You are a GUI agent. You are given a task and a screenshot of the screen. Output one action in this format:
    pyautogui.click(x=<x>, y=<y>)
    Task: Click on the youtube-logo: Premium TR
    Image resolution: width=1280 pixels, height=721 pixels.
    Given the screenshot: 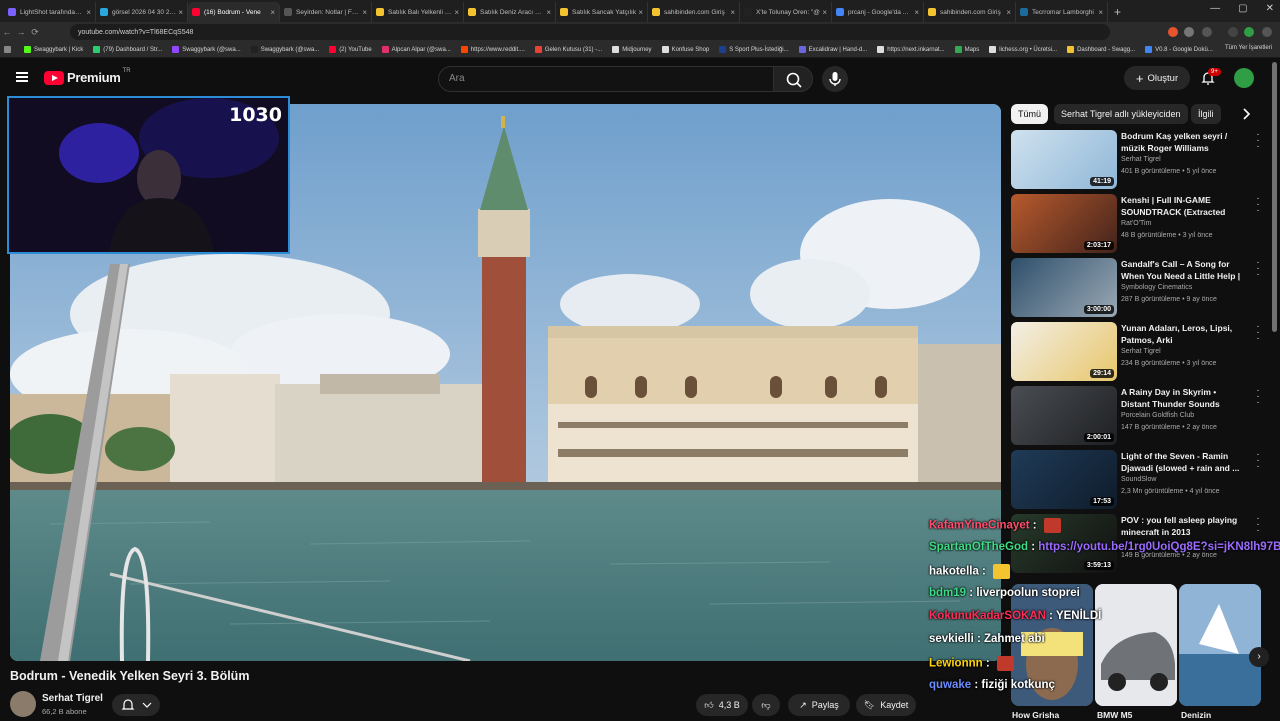 What is the action you would take?
    pyautogui.click(x=87, y=76)
    